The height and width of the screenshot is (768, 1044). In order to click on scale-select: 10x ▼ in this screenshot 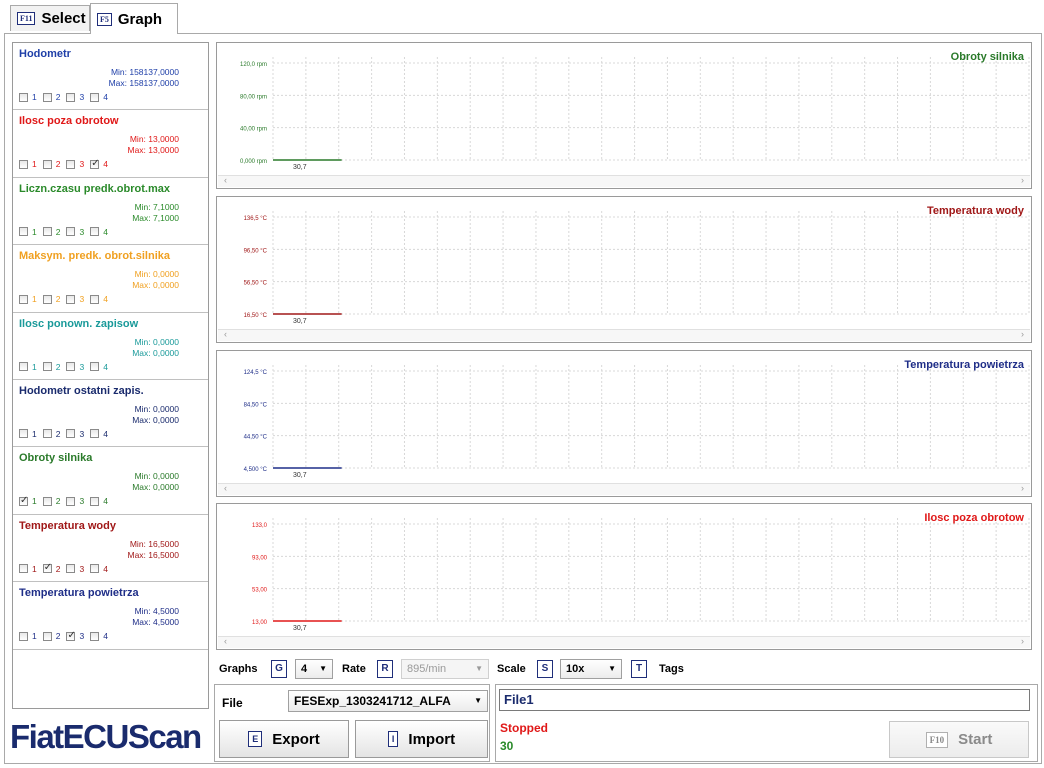, I will do `click(591, 669)`.